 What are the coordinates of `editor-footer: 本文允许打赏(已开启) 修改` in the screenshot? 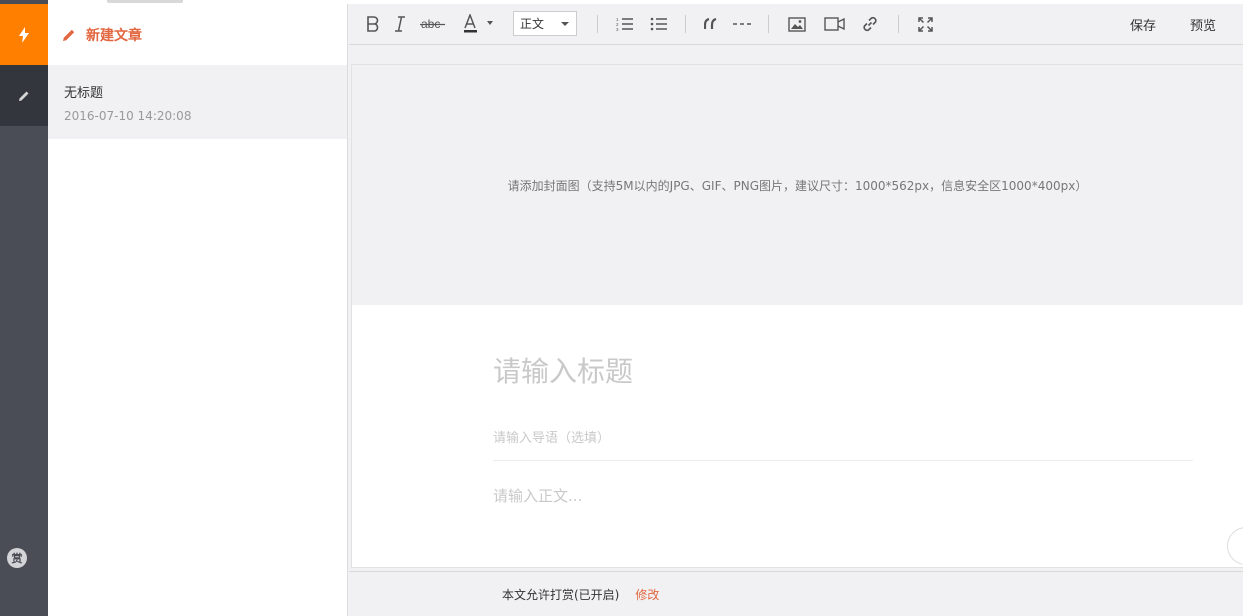 It's located at (796, 593).